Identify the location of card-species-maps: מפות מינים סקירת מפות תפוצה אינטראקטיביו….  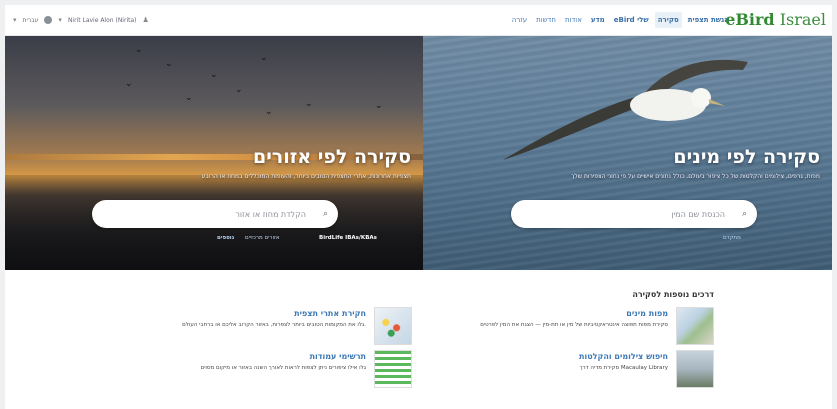
(594, 327).